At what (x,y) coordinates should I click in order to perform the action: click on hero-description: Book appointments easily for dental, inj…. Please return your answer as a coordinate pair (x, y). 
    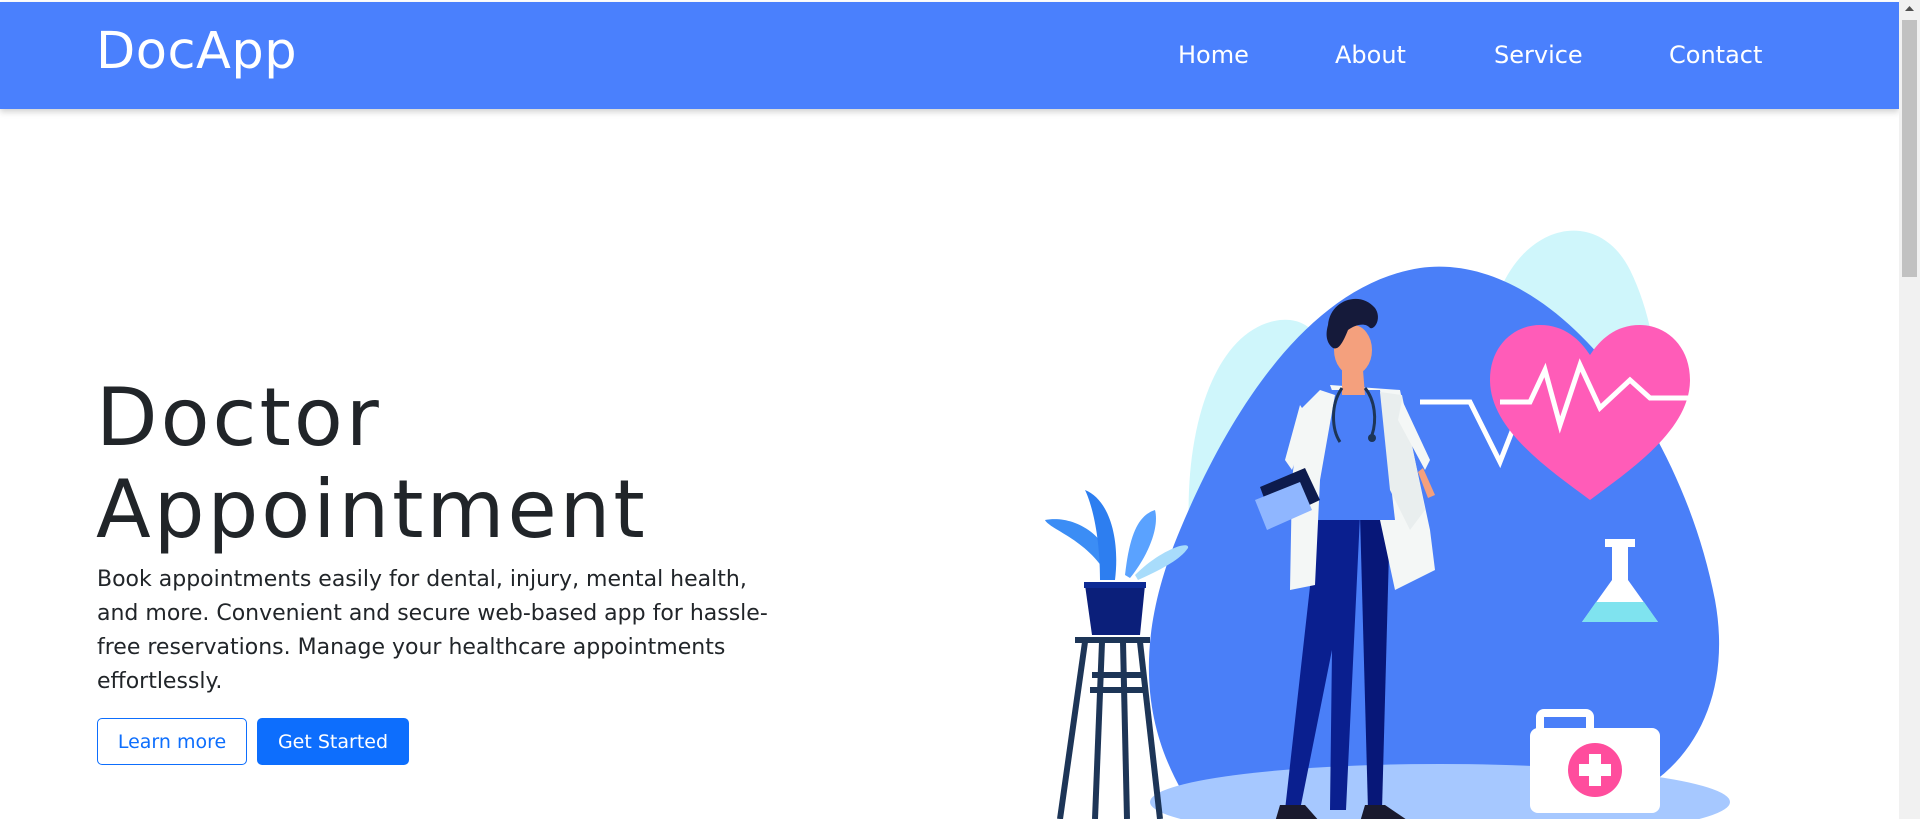
    Looking at the image, I should click on (432, 630).